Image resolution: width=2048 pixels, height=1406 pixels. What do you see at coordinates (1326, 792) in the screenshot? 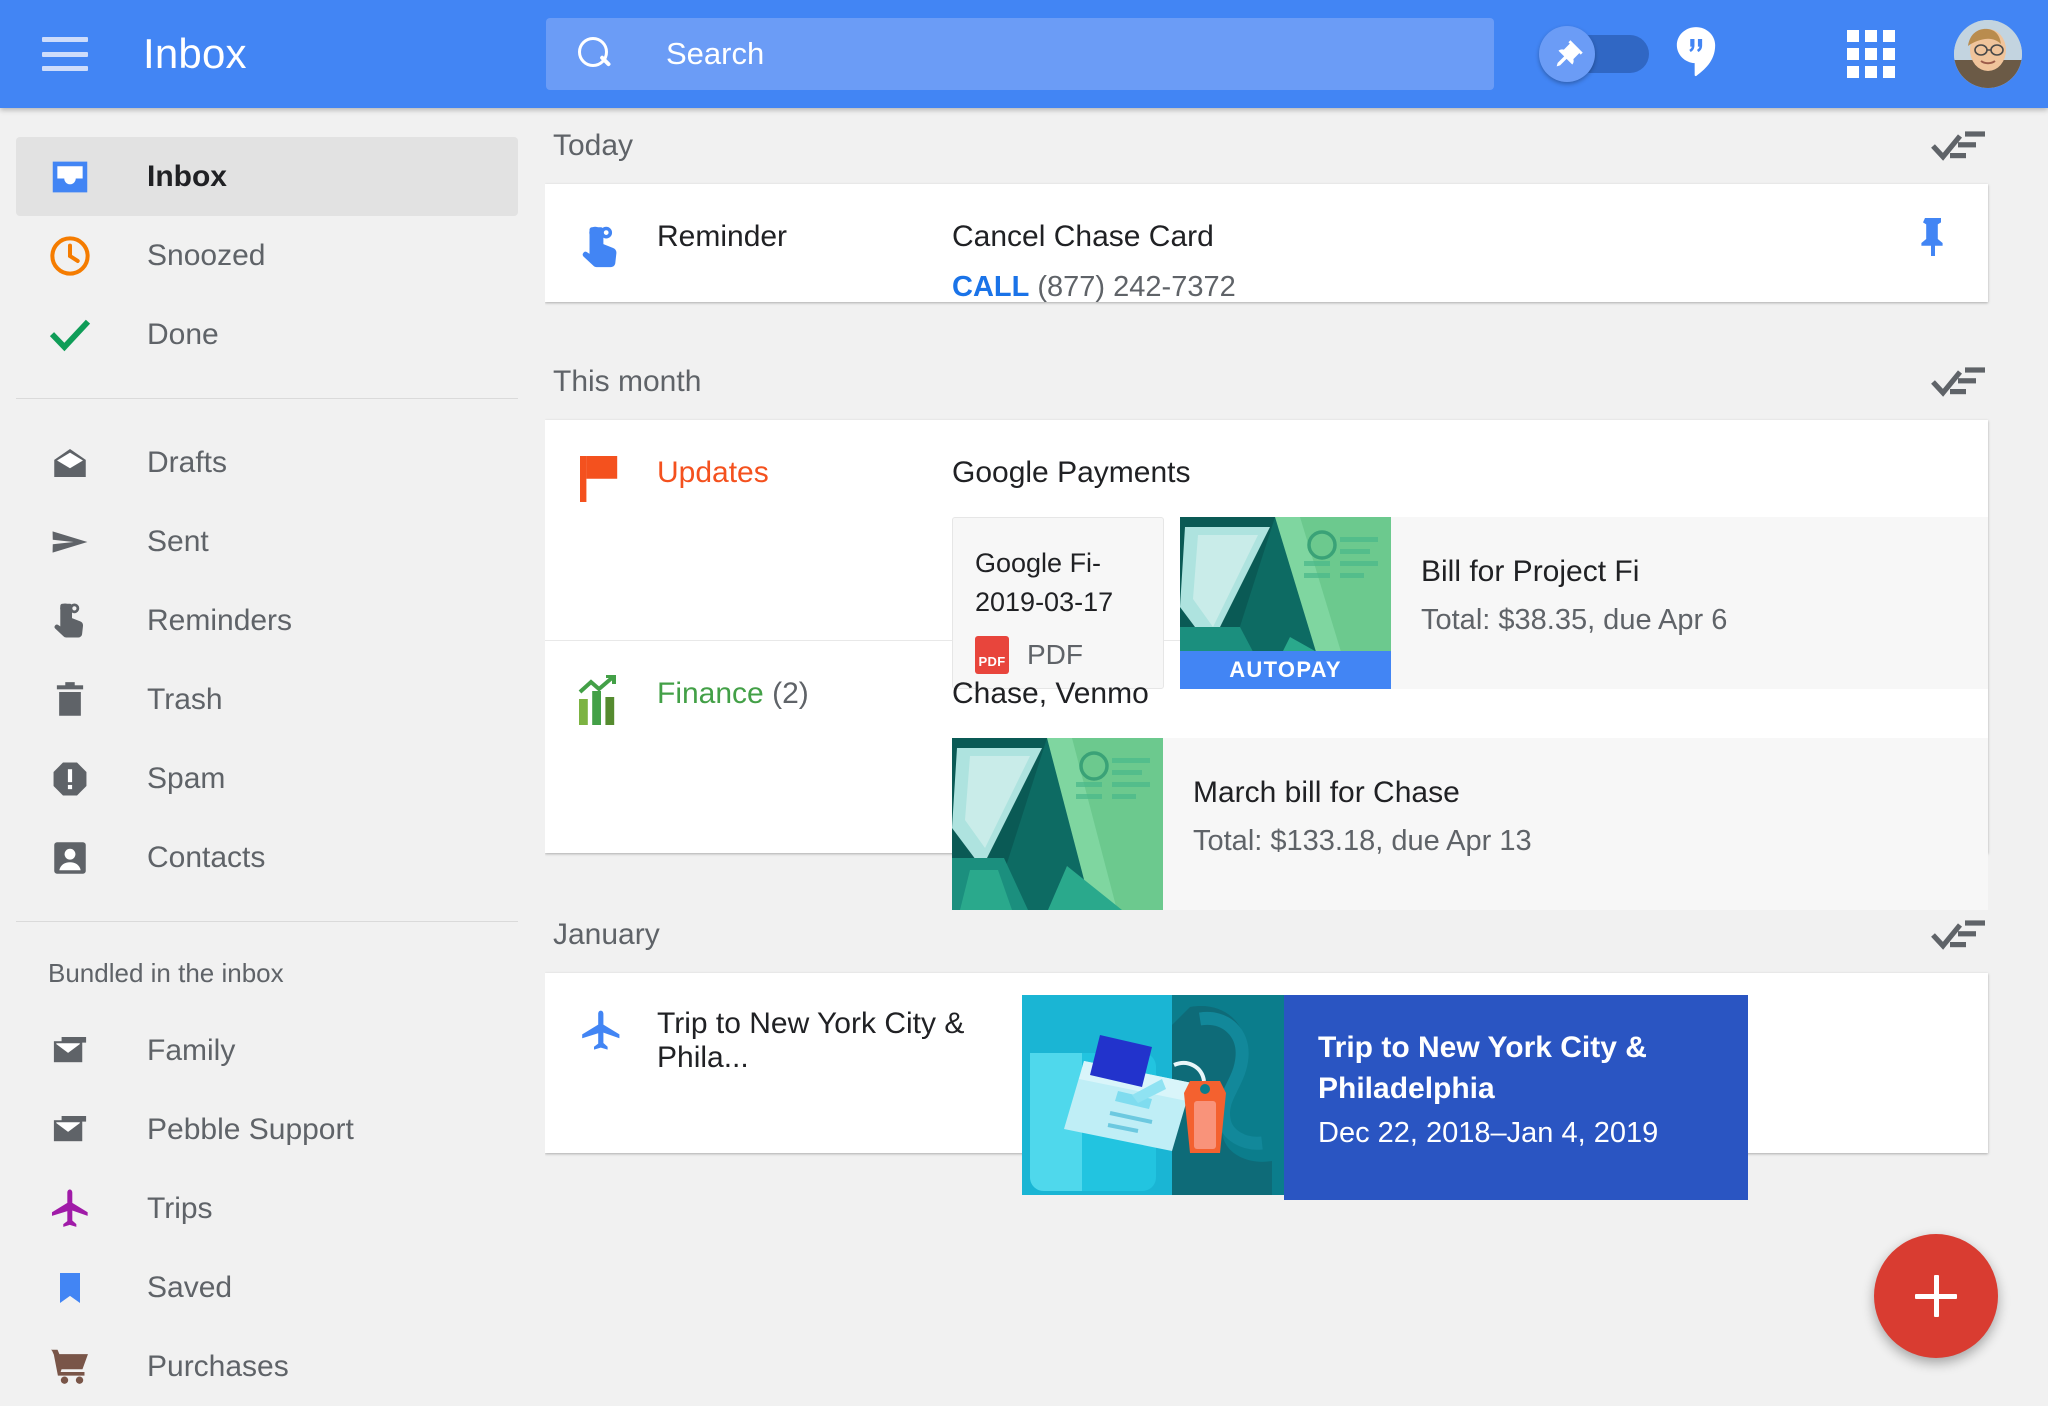
I see `bill-title: March bill for Chase` at bounding box center [1326, 792].